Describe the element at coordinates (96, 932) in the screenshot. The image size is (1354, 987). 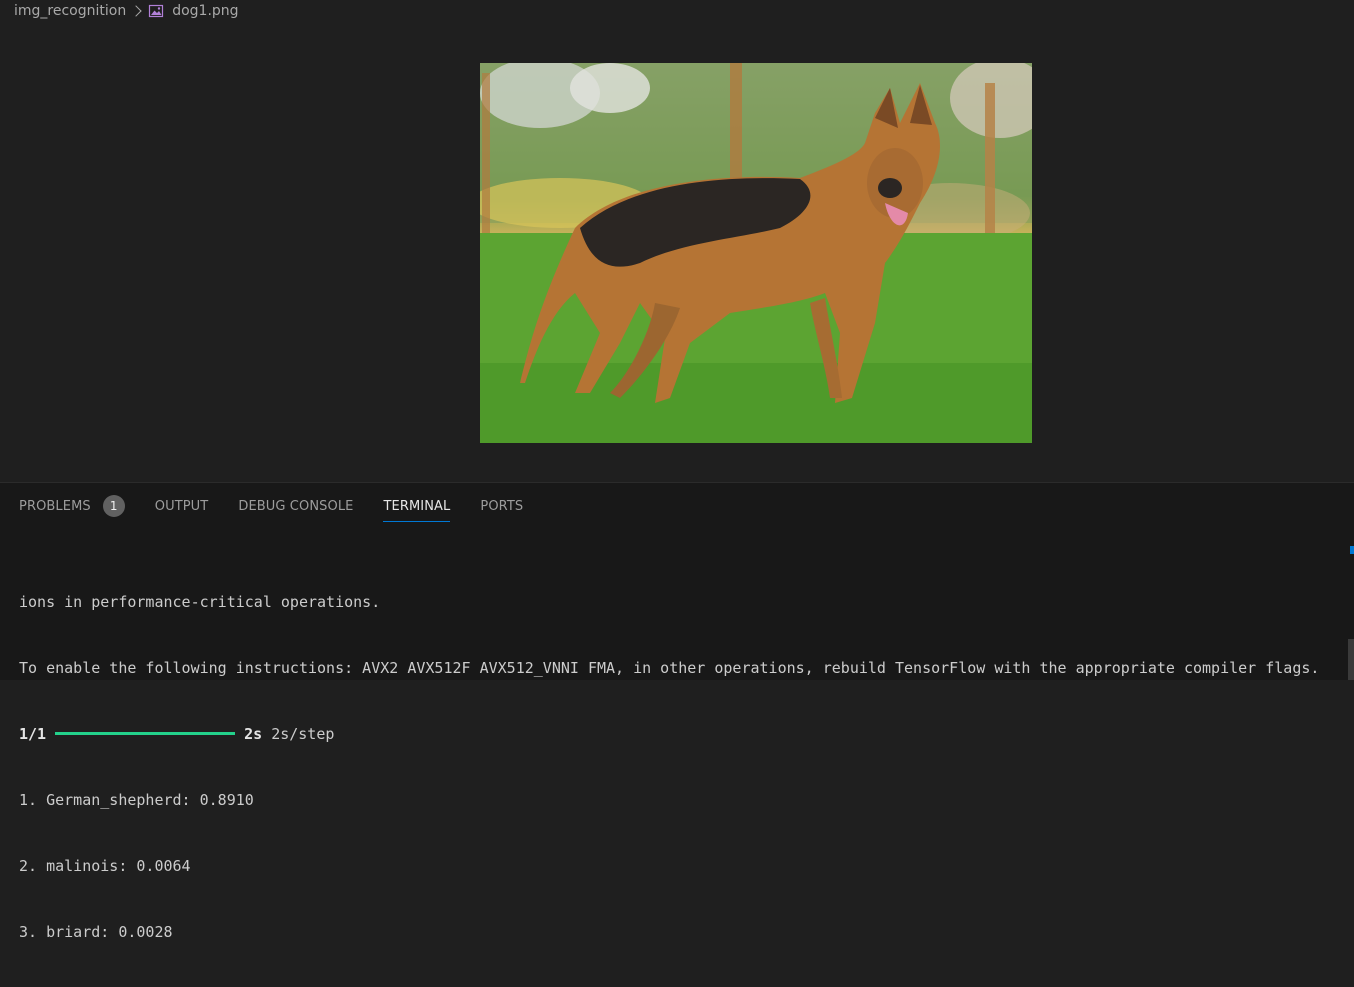
I see `prediction-line: 3. briard: 0.0028` at that location.